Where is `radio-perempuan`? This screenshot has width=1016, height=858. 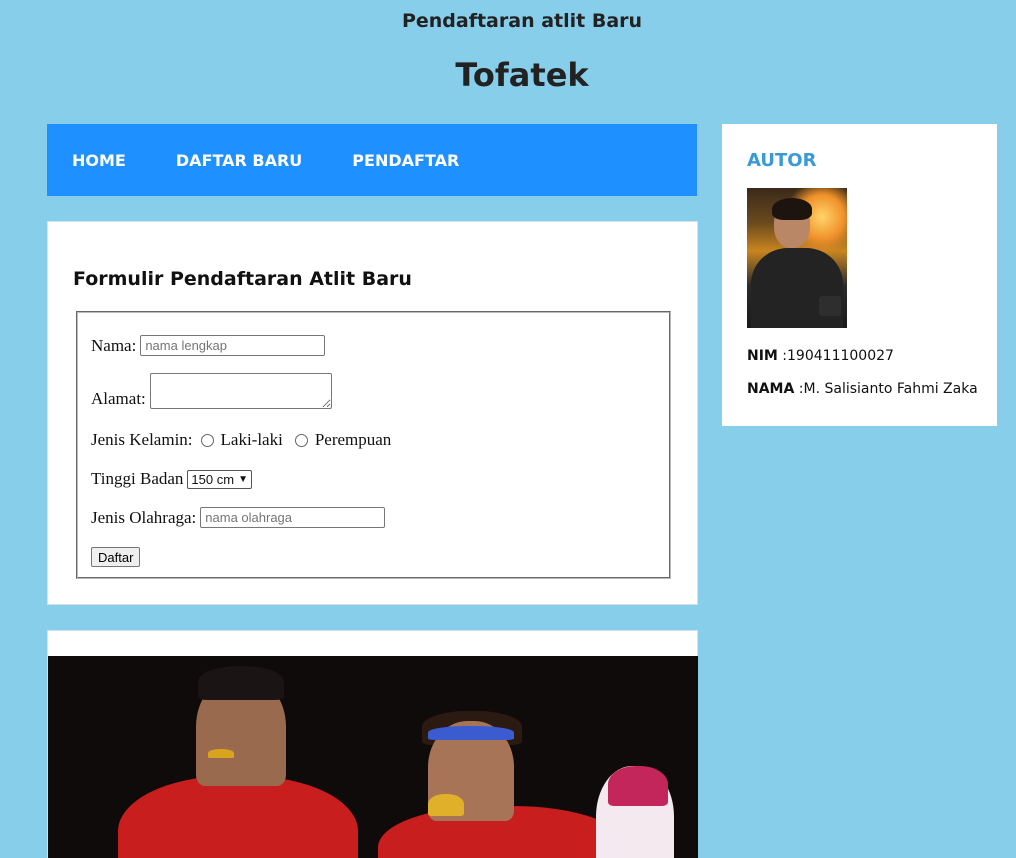
radio-perempuan is located at coordinates (301, 440).